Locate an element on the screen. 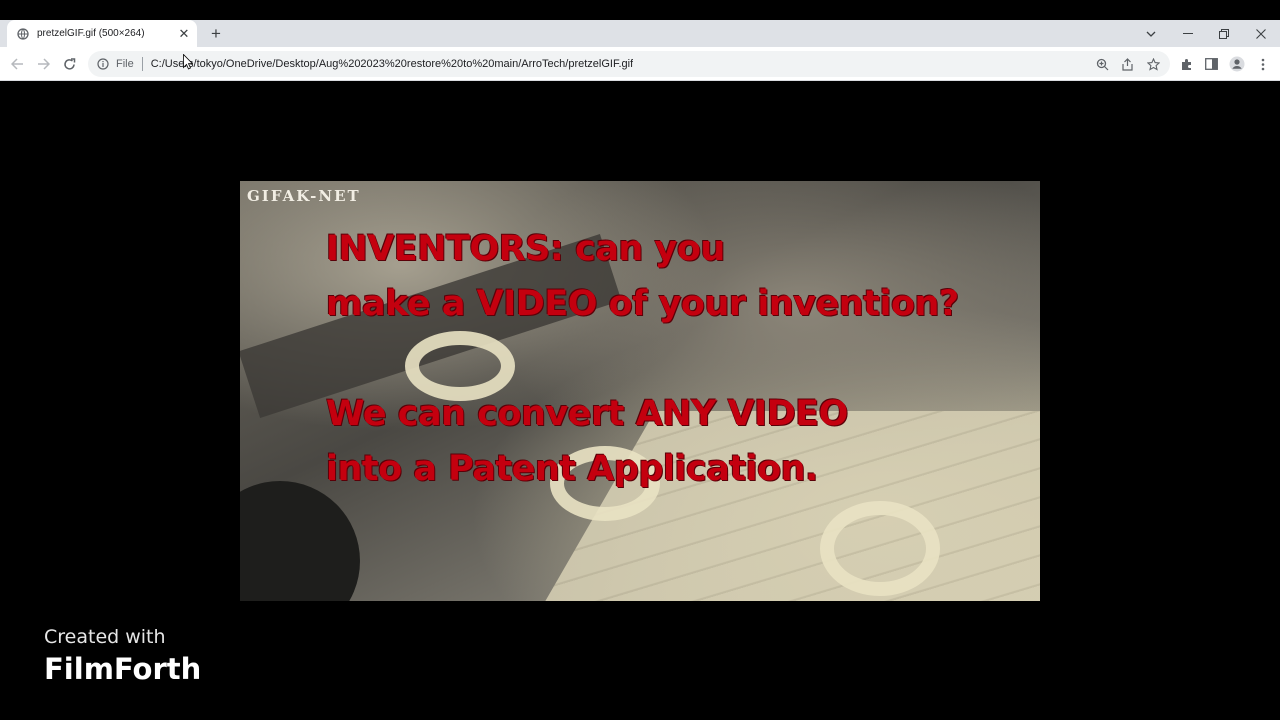  tab-pretzel-gif: pretzelGIF.gif (500×264) ✕ is located at coordinates (102, 33).